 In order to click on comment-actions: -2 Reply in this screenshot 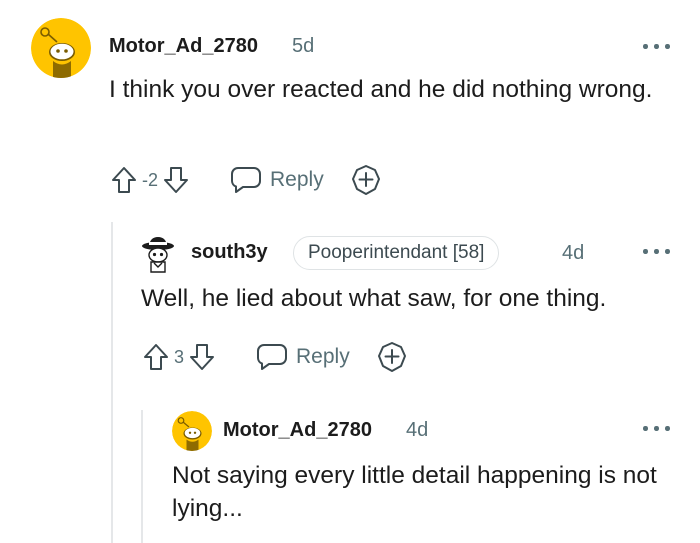, I will do `click(245, 180)`.